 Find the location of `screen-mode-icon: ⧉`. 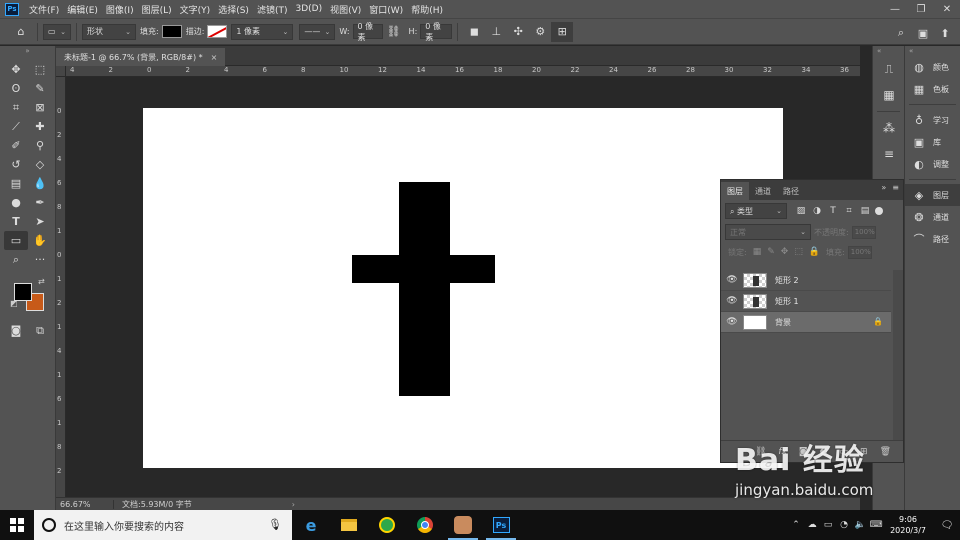

screen-mode-icon: ⧉ is located at coordinates (40, 330).